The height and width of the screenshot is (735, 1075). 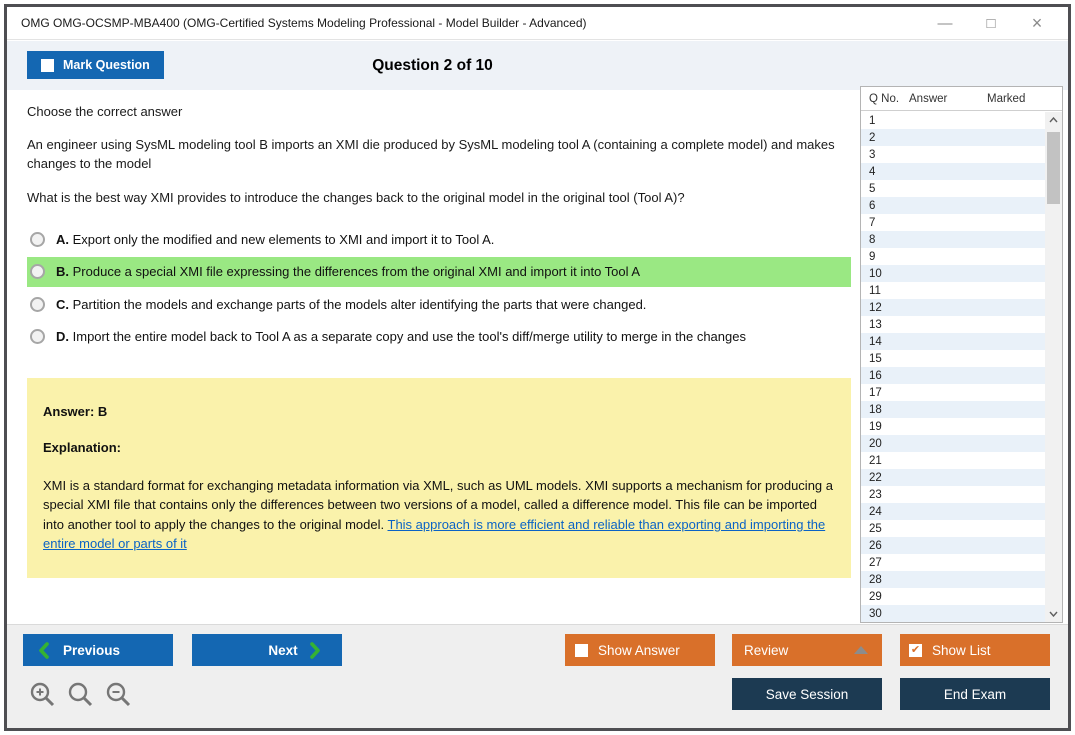 I want to click on question-list-row: 27, so click(x=953, y=562).